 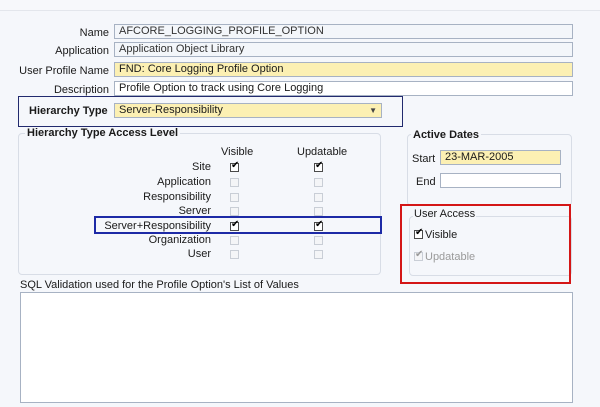 I want to click on access-row-visible-checkbox: ✔, so click(x=235, y=166).